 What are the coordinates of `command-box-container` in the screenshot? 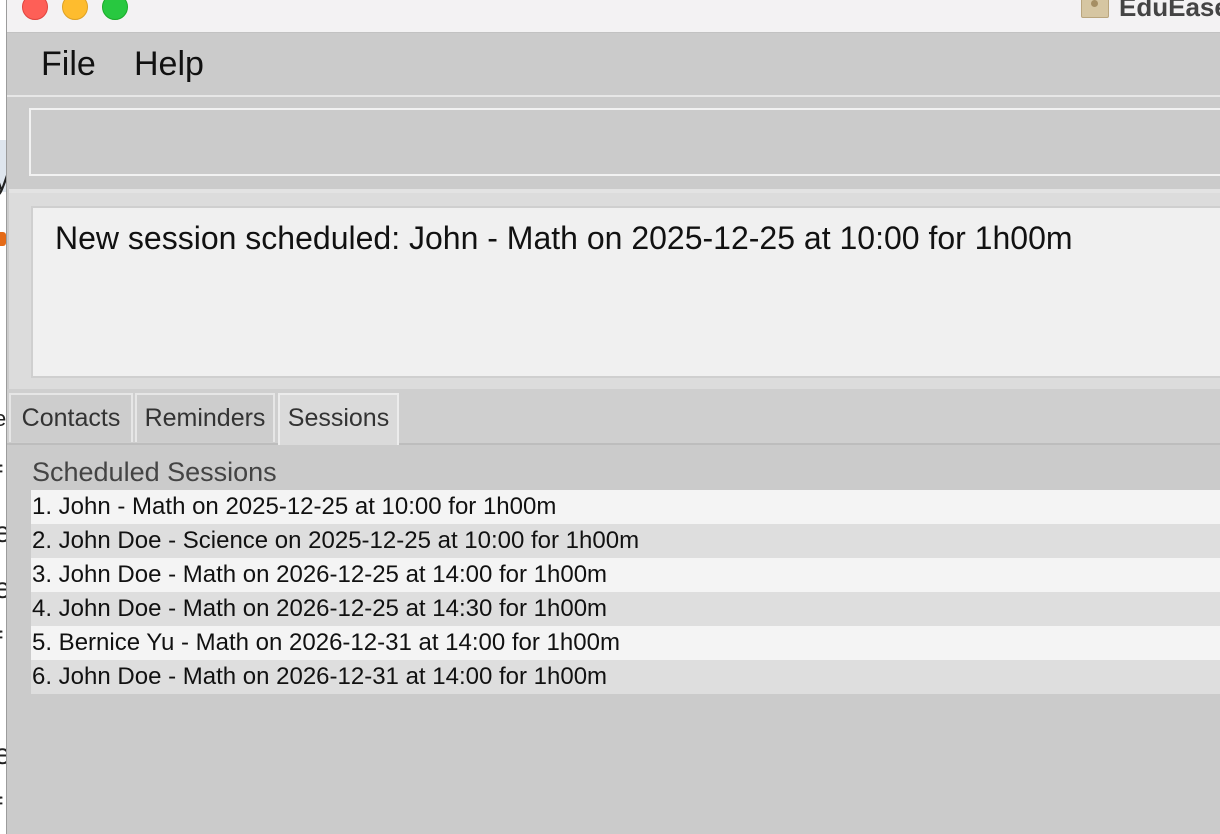 It's located at (614, 145).